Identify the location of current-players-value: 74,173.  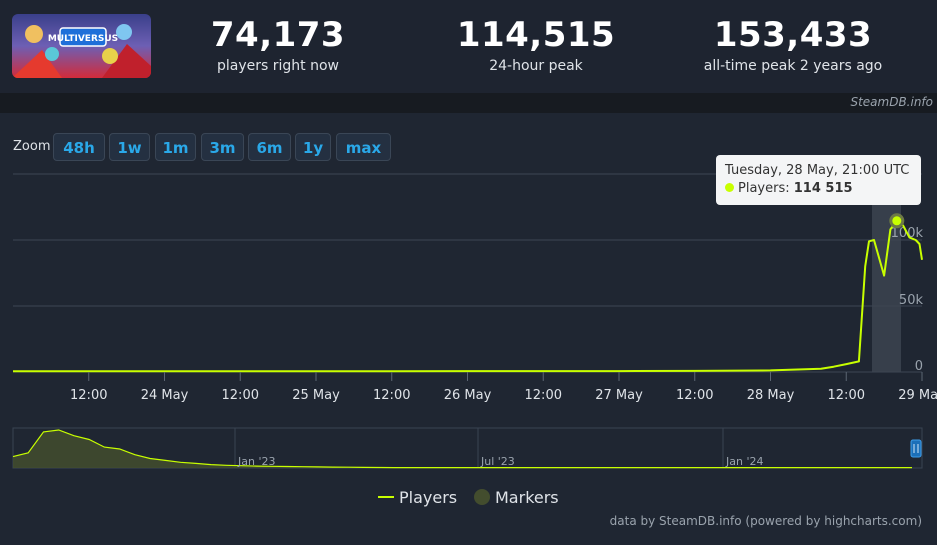
(278, 35).